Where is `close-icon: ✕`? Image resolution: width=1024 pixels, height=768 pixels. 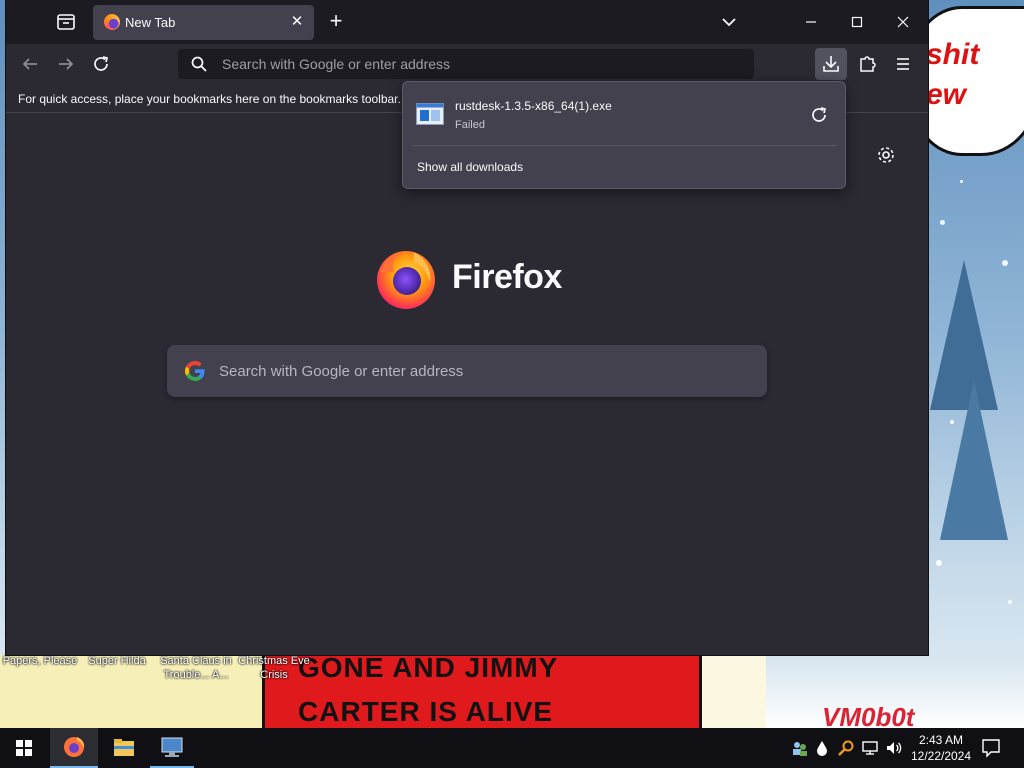 close-icon: ✕ is located at coordinates (297, 21).